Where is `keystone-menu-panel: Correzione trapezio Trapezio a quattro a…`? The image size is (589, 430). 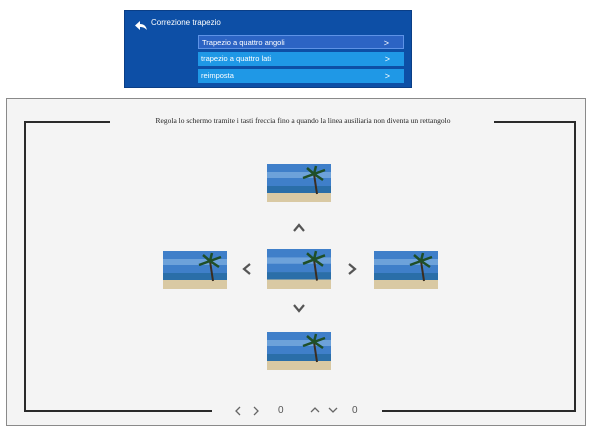 keystone-menu-panel: Correzione trapezio Trapezio a quattro a… is located at coordinates (268, 49).